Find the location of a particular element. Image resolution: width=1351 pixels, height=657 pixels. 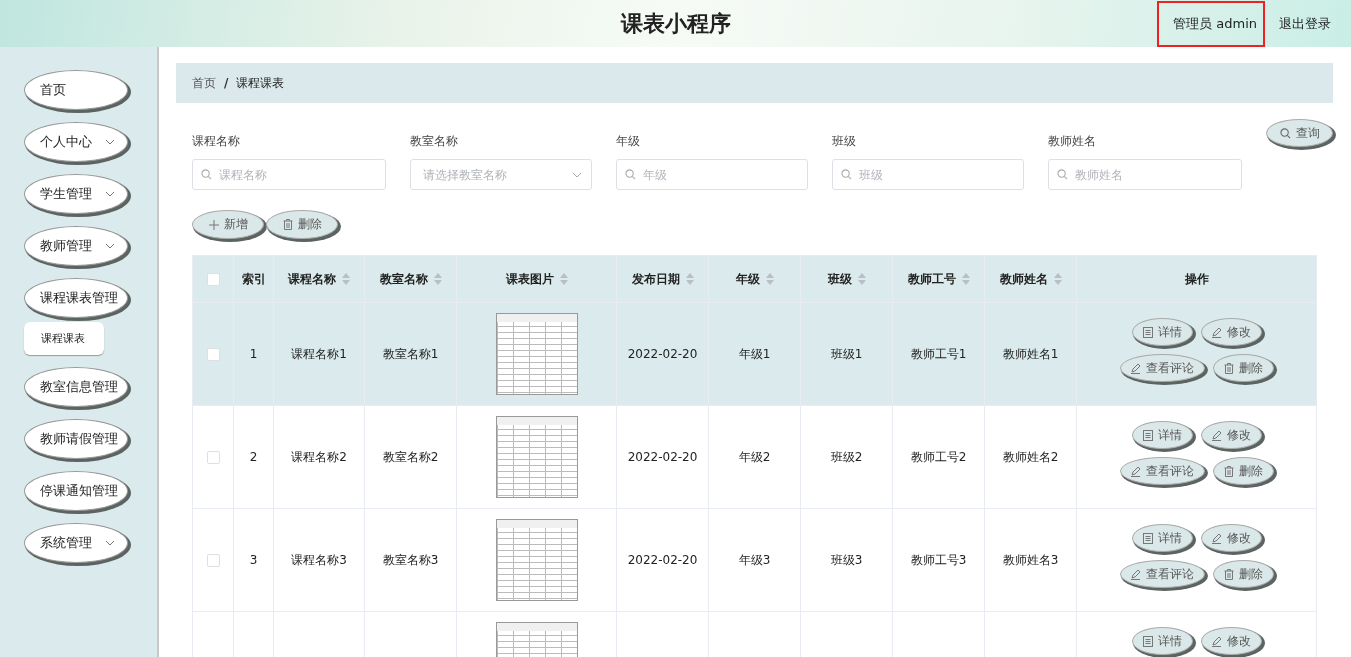

column-header: 操作 is located at coordinates (1196, 279).